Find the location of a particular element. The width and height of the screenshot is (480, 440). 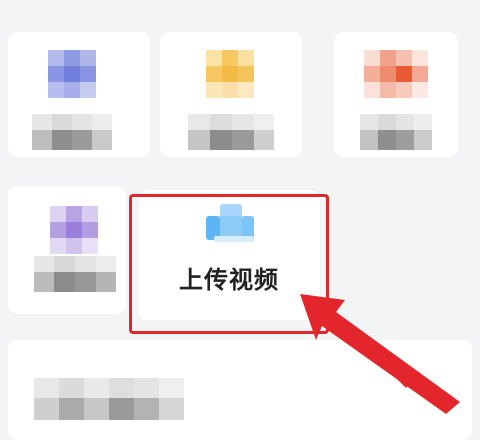

red-arrow-annotation is located at coordinates (380, 354).